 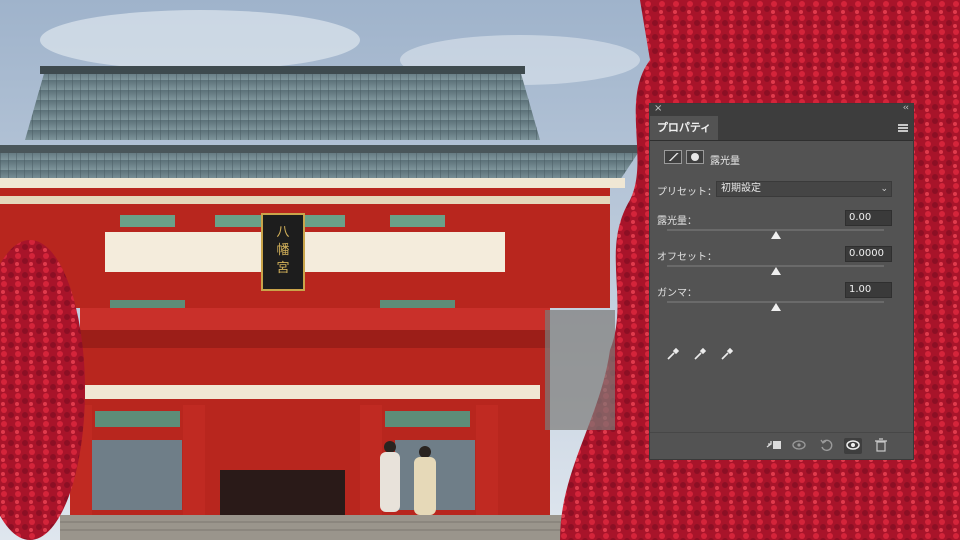 What do you see at coordinates (775, 235) in the screenshot?
I see `exposure-slider-thumb` at bounding box center [775, 235].